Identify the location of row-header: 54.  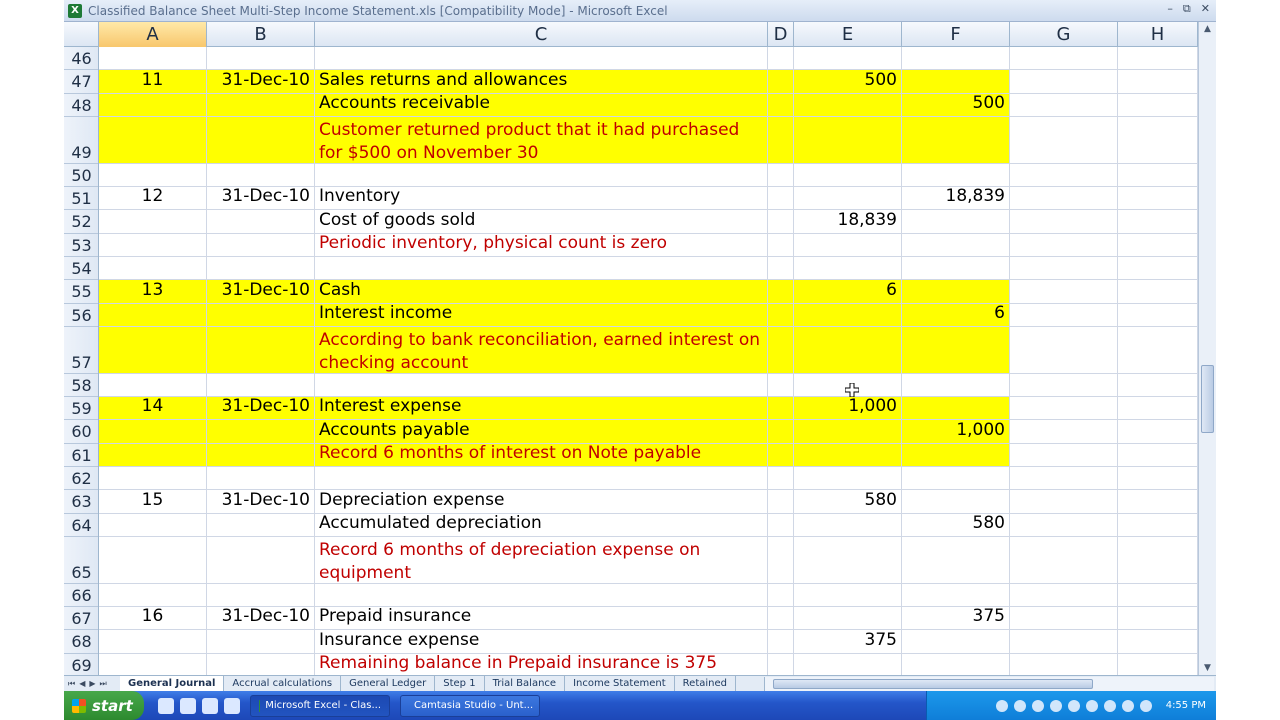
(81, 269).